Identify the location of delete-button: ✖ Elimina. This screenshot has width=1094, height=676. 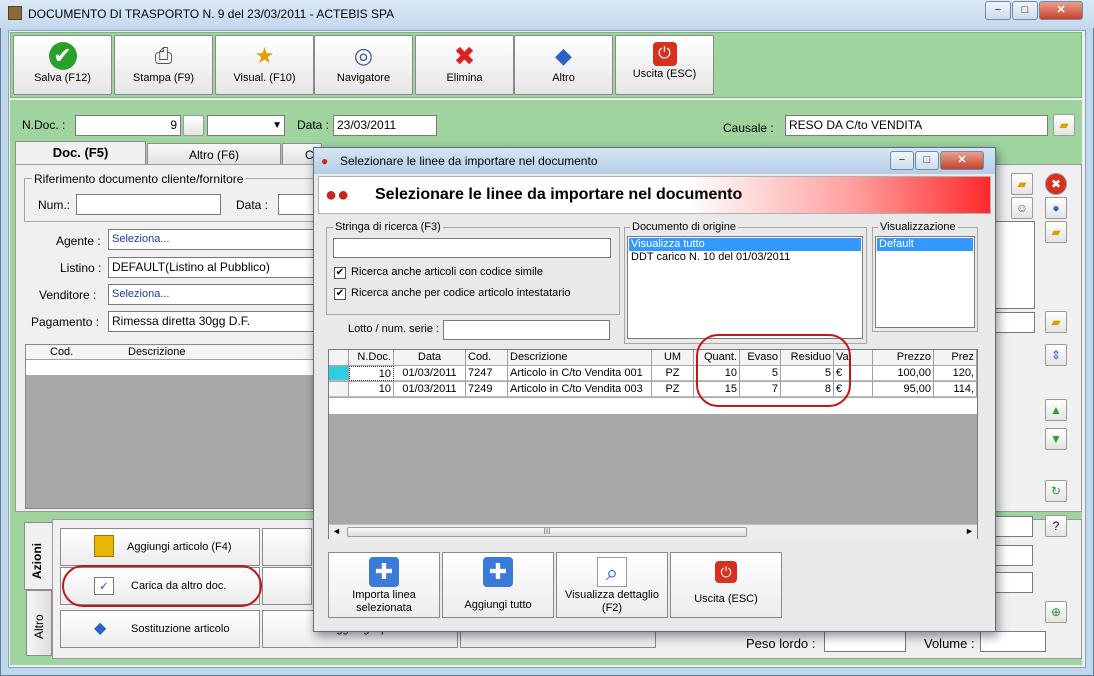
(464, 65).